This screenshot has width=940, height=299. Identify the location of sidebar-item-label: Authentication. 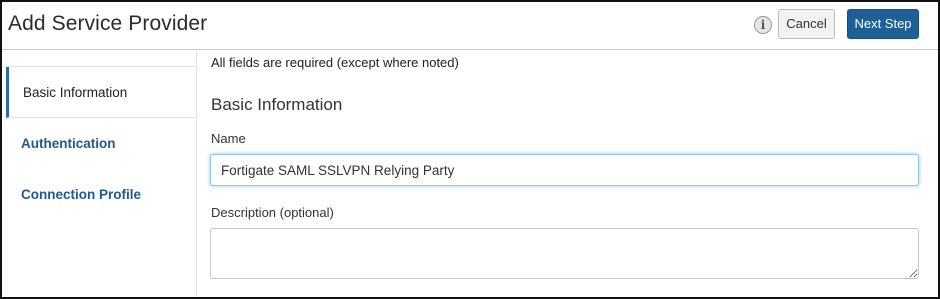
(68, 143).